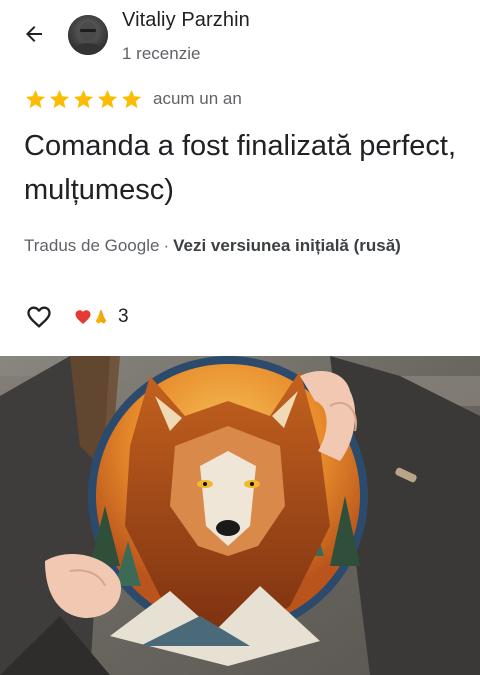 The image size is (480, 675). I want to click on review-time: acum un an, so click(197, 98).